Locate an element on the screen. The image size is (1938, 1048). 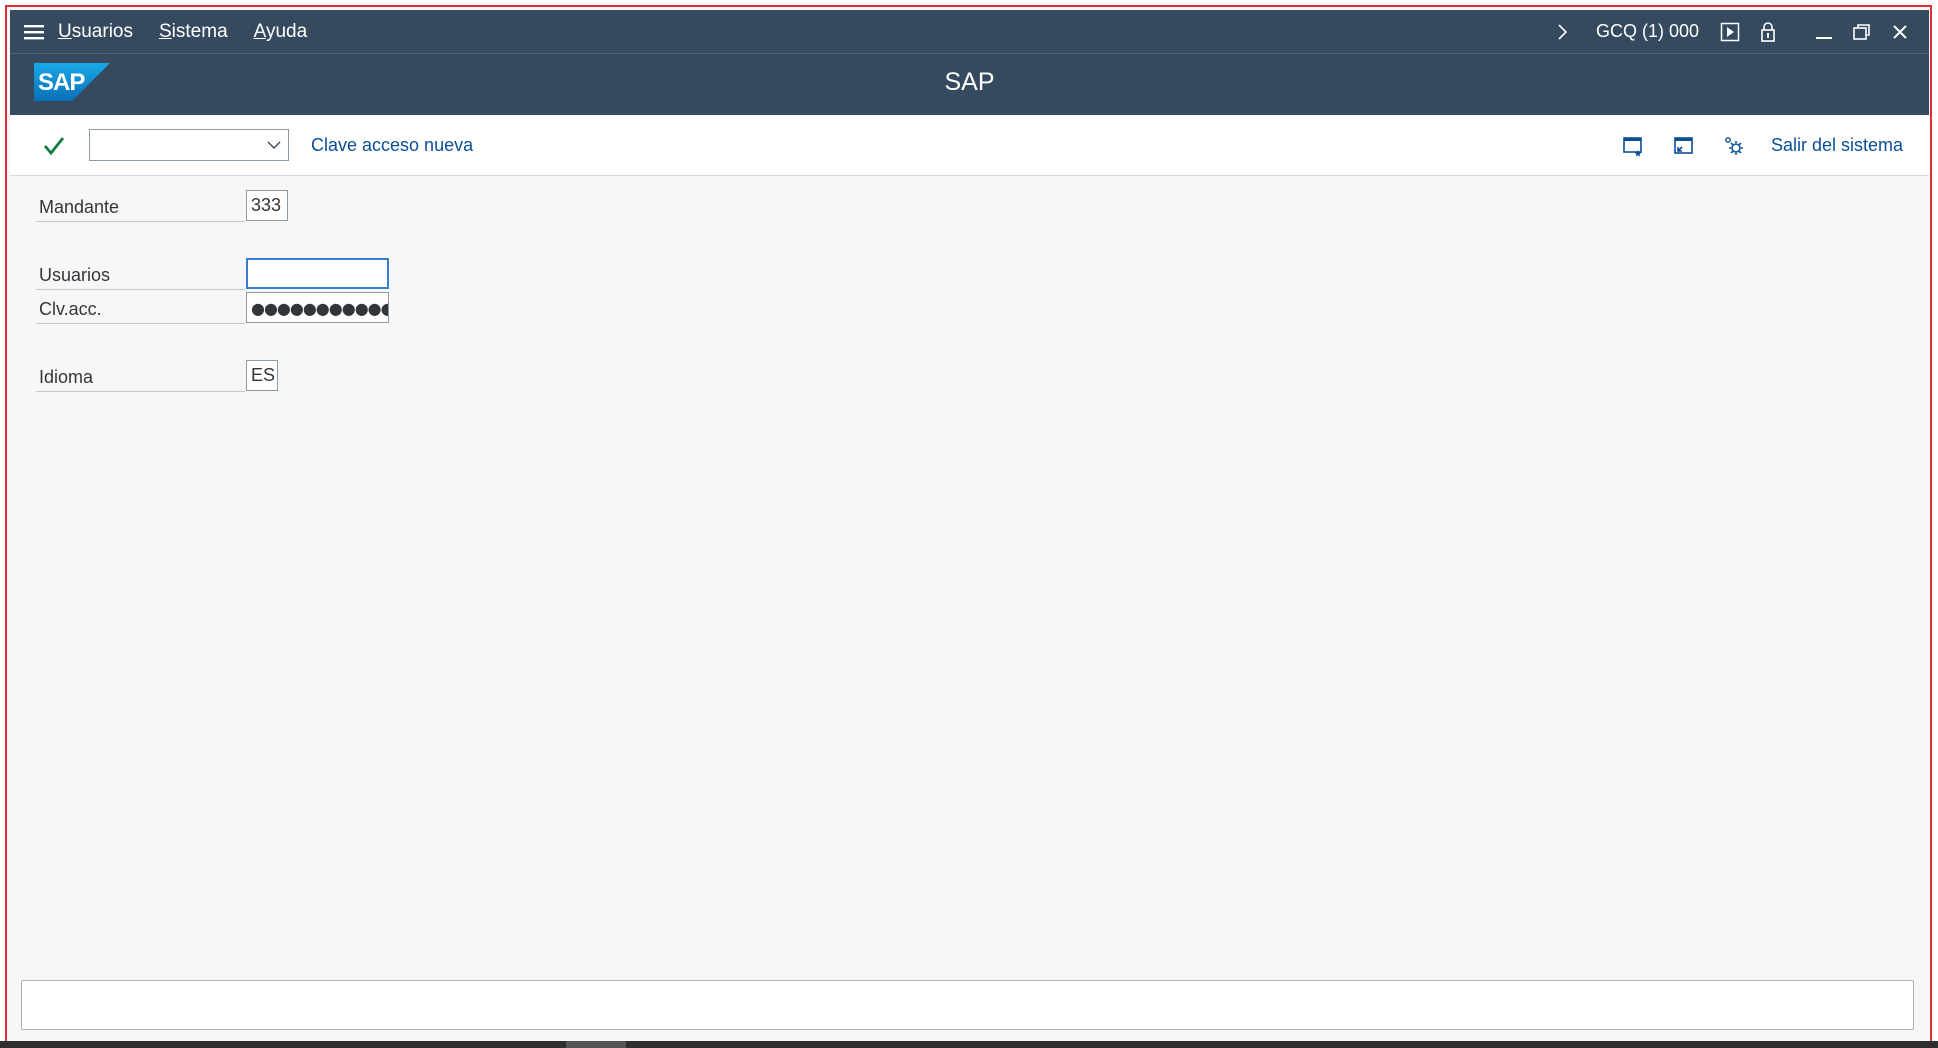
logoff-button: Salir del sistema is located at coordinates (1837, 145).